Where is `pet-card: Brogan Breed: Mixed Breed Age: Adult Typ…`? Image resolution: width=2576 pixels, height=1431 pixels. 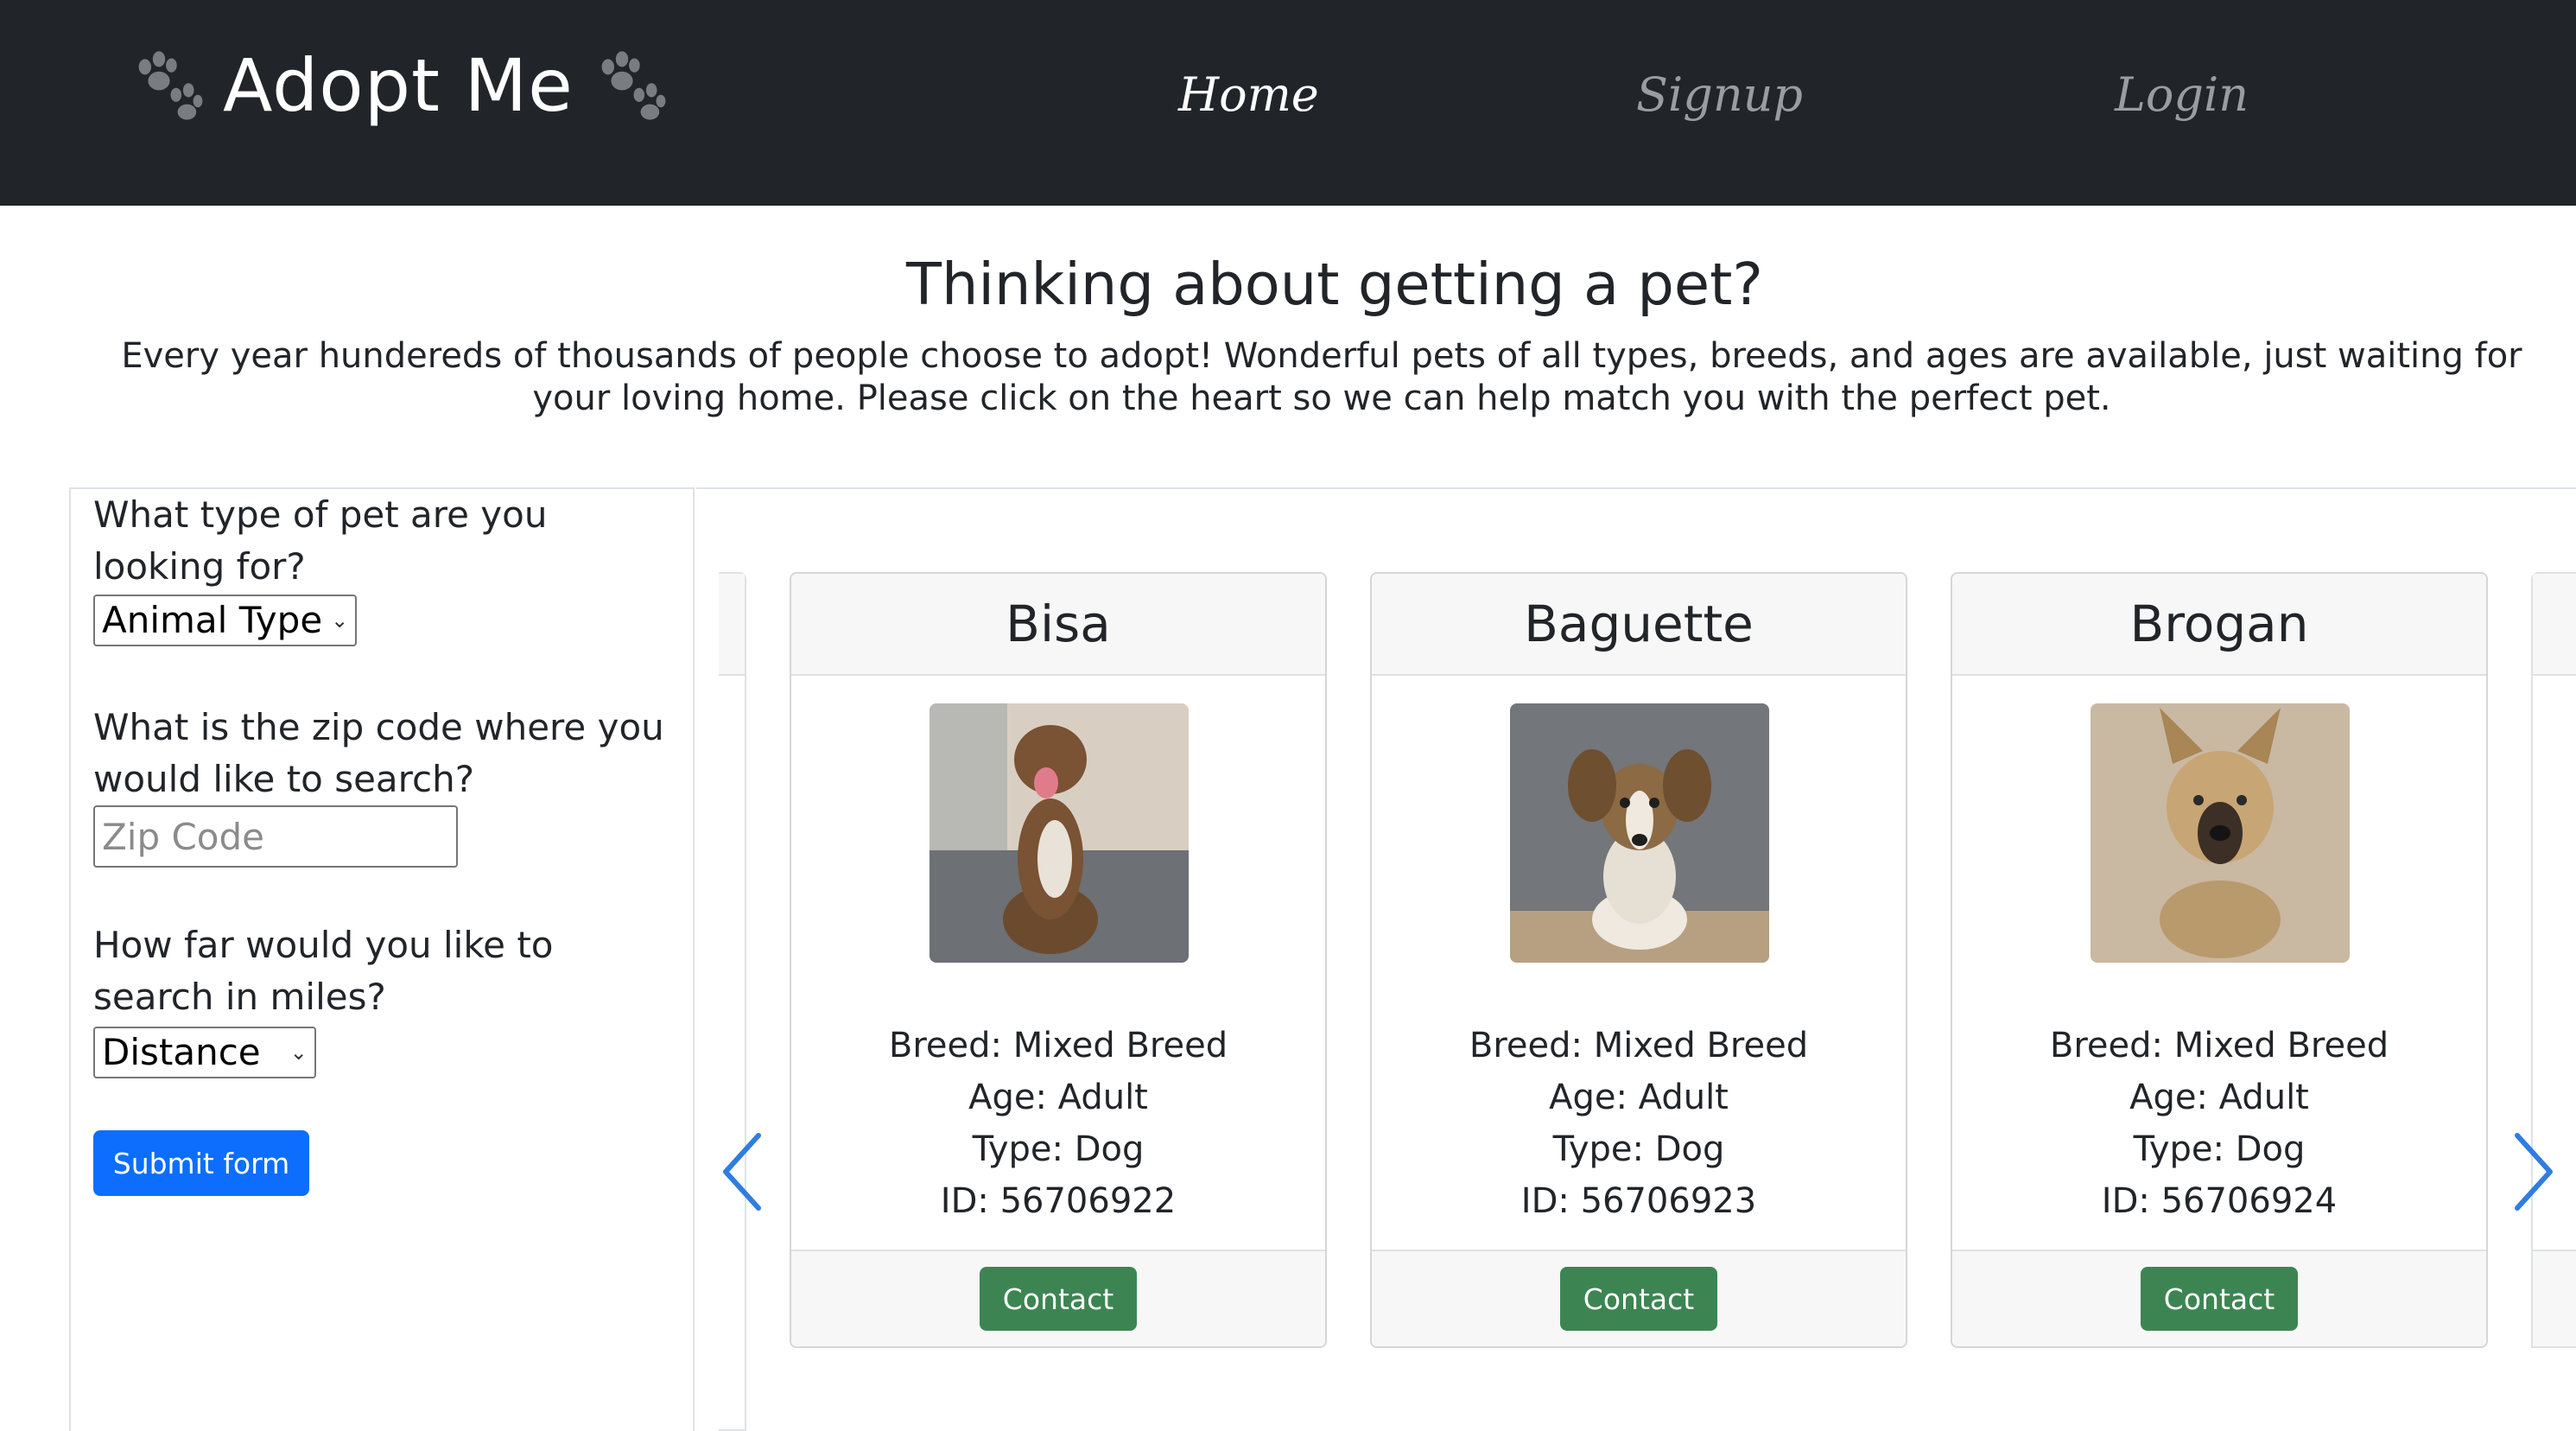 pet-card: Brogan Breed: Mixed Breed Age: Adult Typ… is located at coordinates (2219, 960).